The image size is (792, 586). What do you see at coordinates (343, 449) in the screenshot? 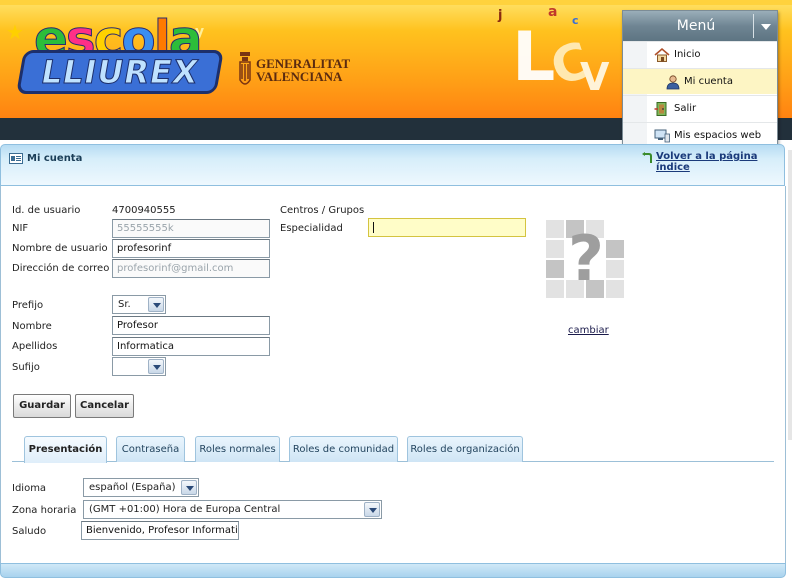
I see `tab-roles-de-comunidad: Roles de comunidad` at bounding box center [343, 449].